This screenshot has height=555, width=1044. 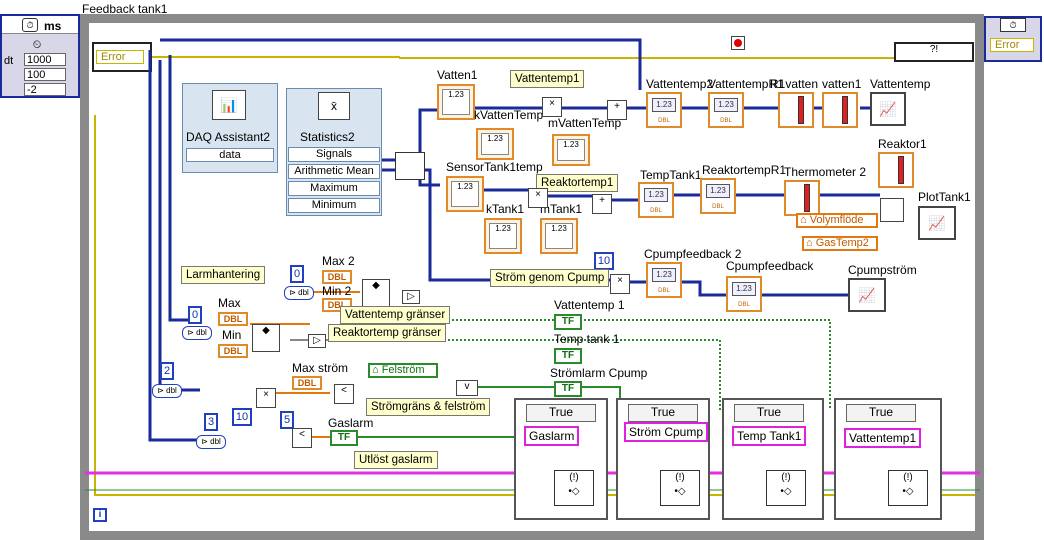 What do you see at coordinates (344, 438) in the screenshot?
I see `bool-gaslarm: TF` at bounding box center [344, 438].